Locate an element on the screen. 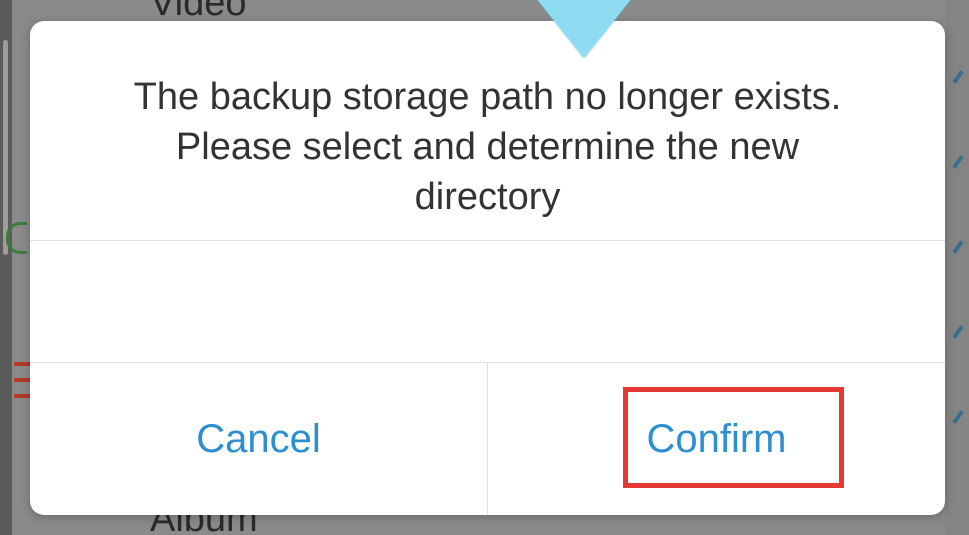  background-item-video: Video is located at coordinates (198, 12).